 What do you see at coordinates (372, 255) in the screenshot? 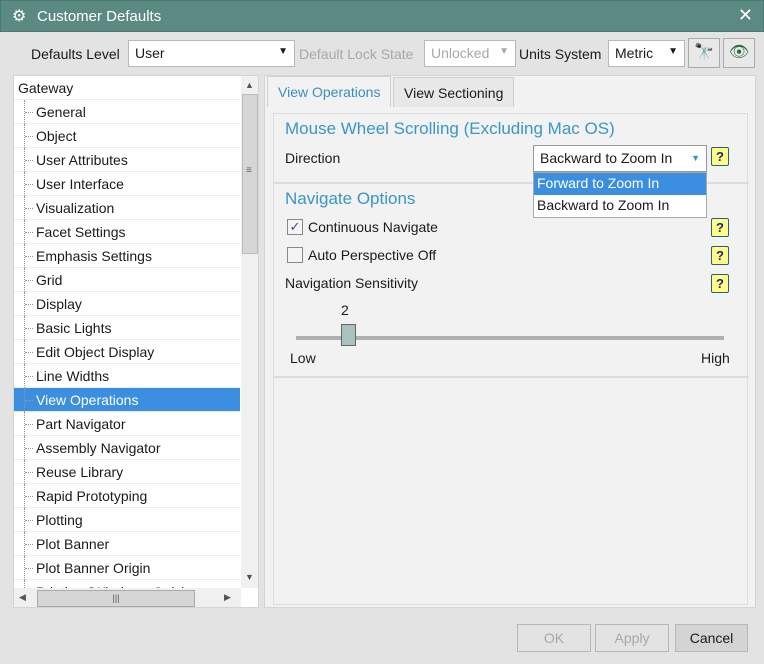
I see `auto-perspective-off-label: Auto Perspective Off` at bounding box center [372, 255].